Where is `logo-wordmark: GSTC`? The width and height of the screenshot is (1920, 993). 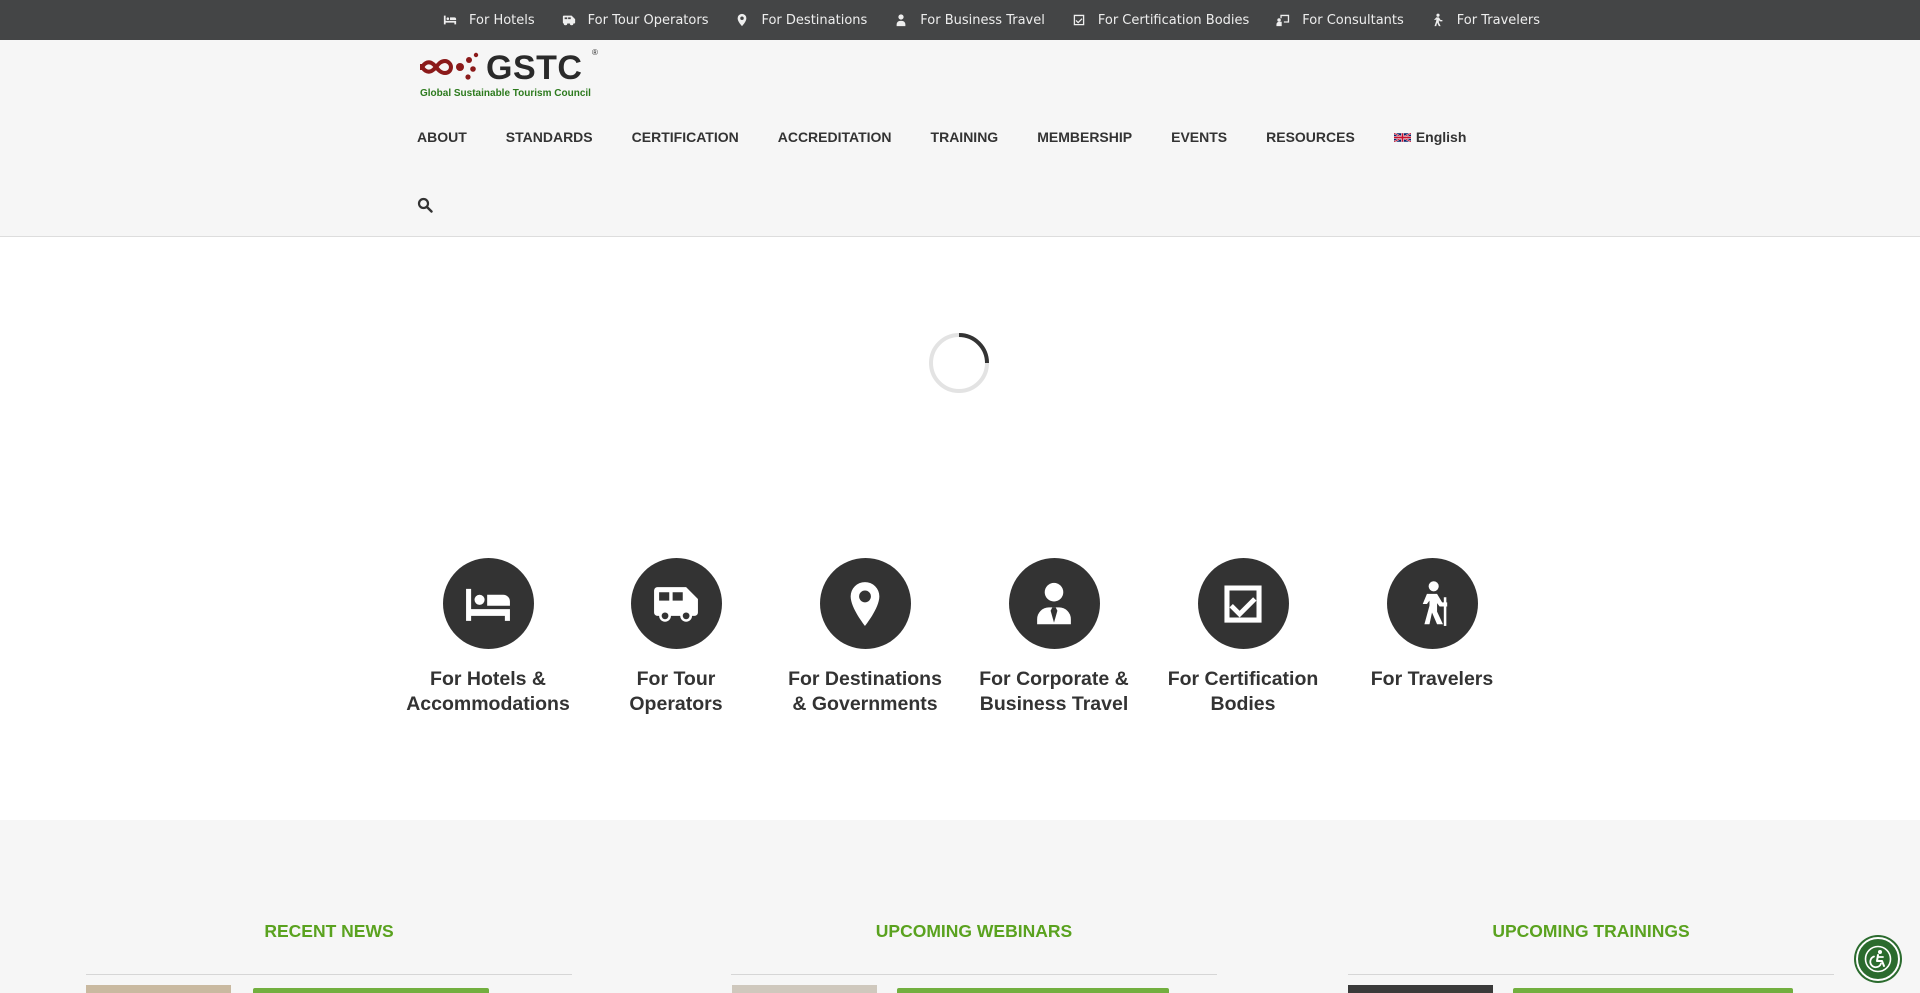 logo-wordmark: GSTC is located at coordinates (534, 68).